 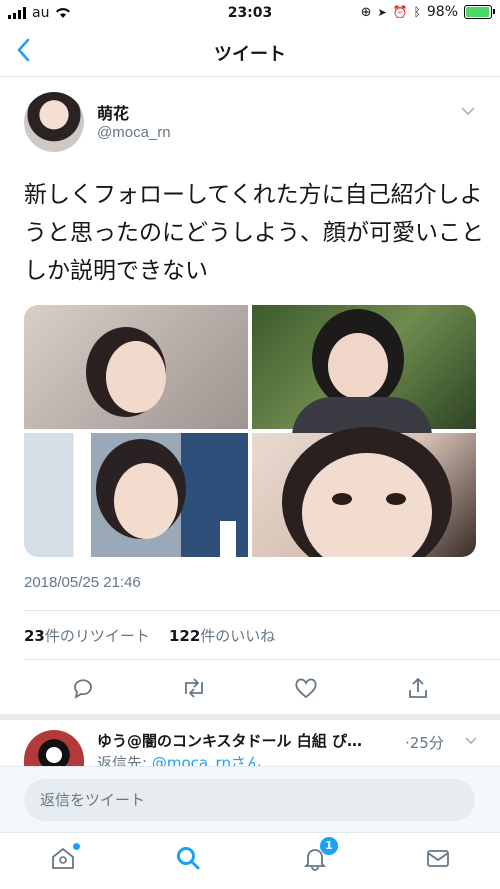 I want to click on avatar, so click(x=54, y=122).